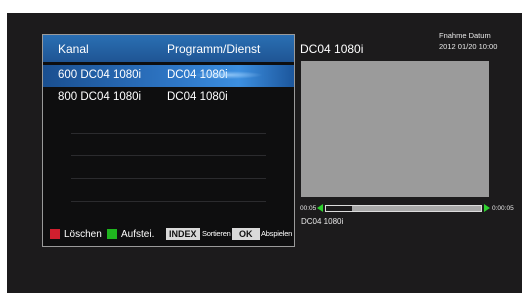 The width and height of the screenshot is (530, 302). What do you see at coordinates (183, 234) in the screenshot?
I see `index-key-icon: INDEX` at bounding box center [183, 234].